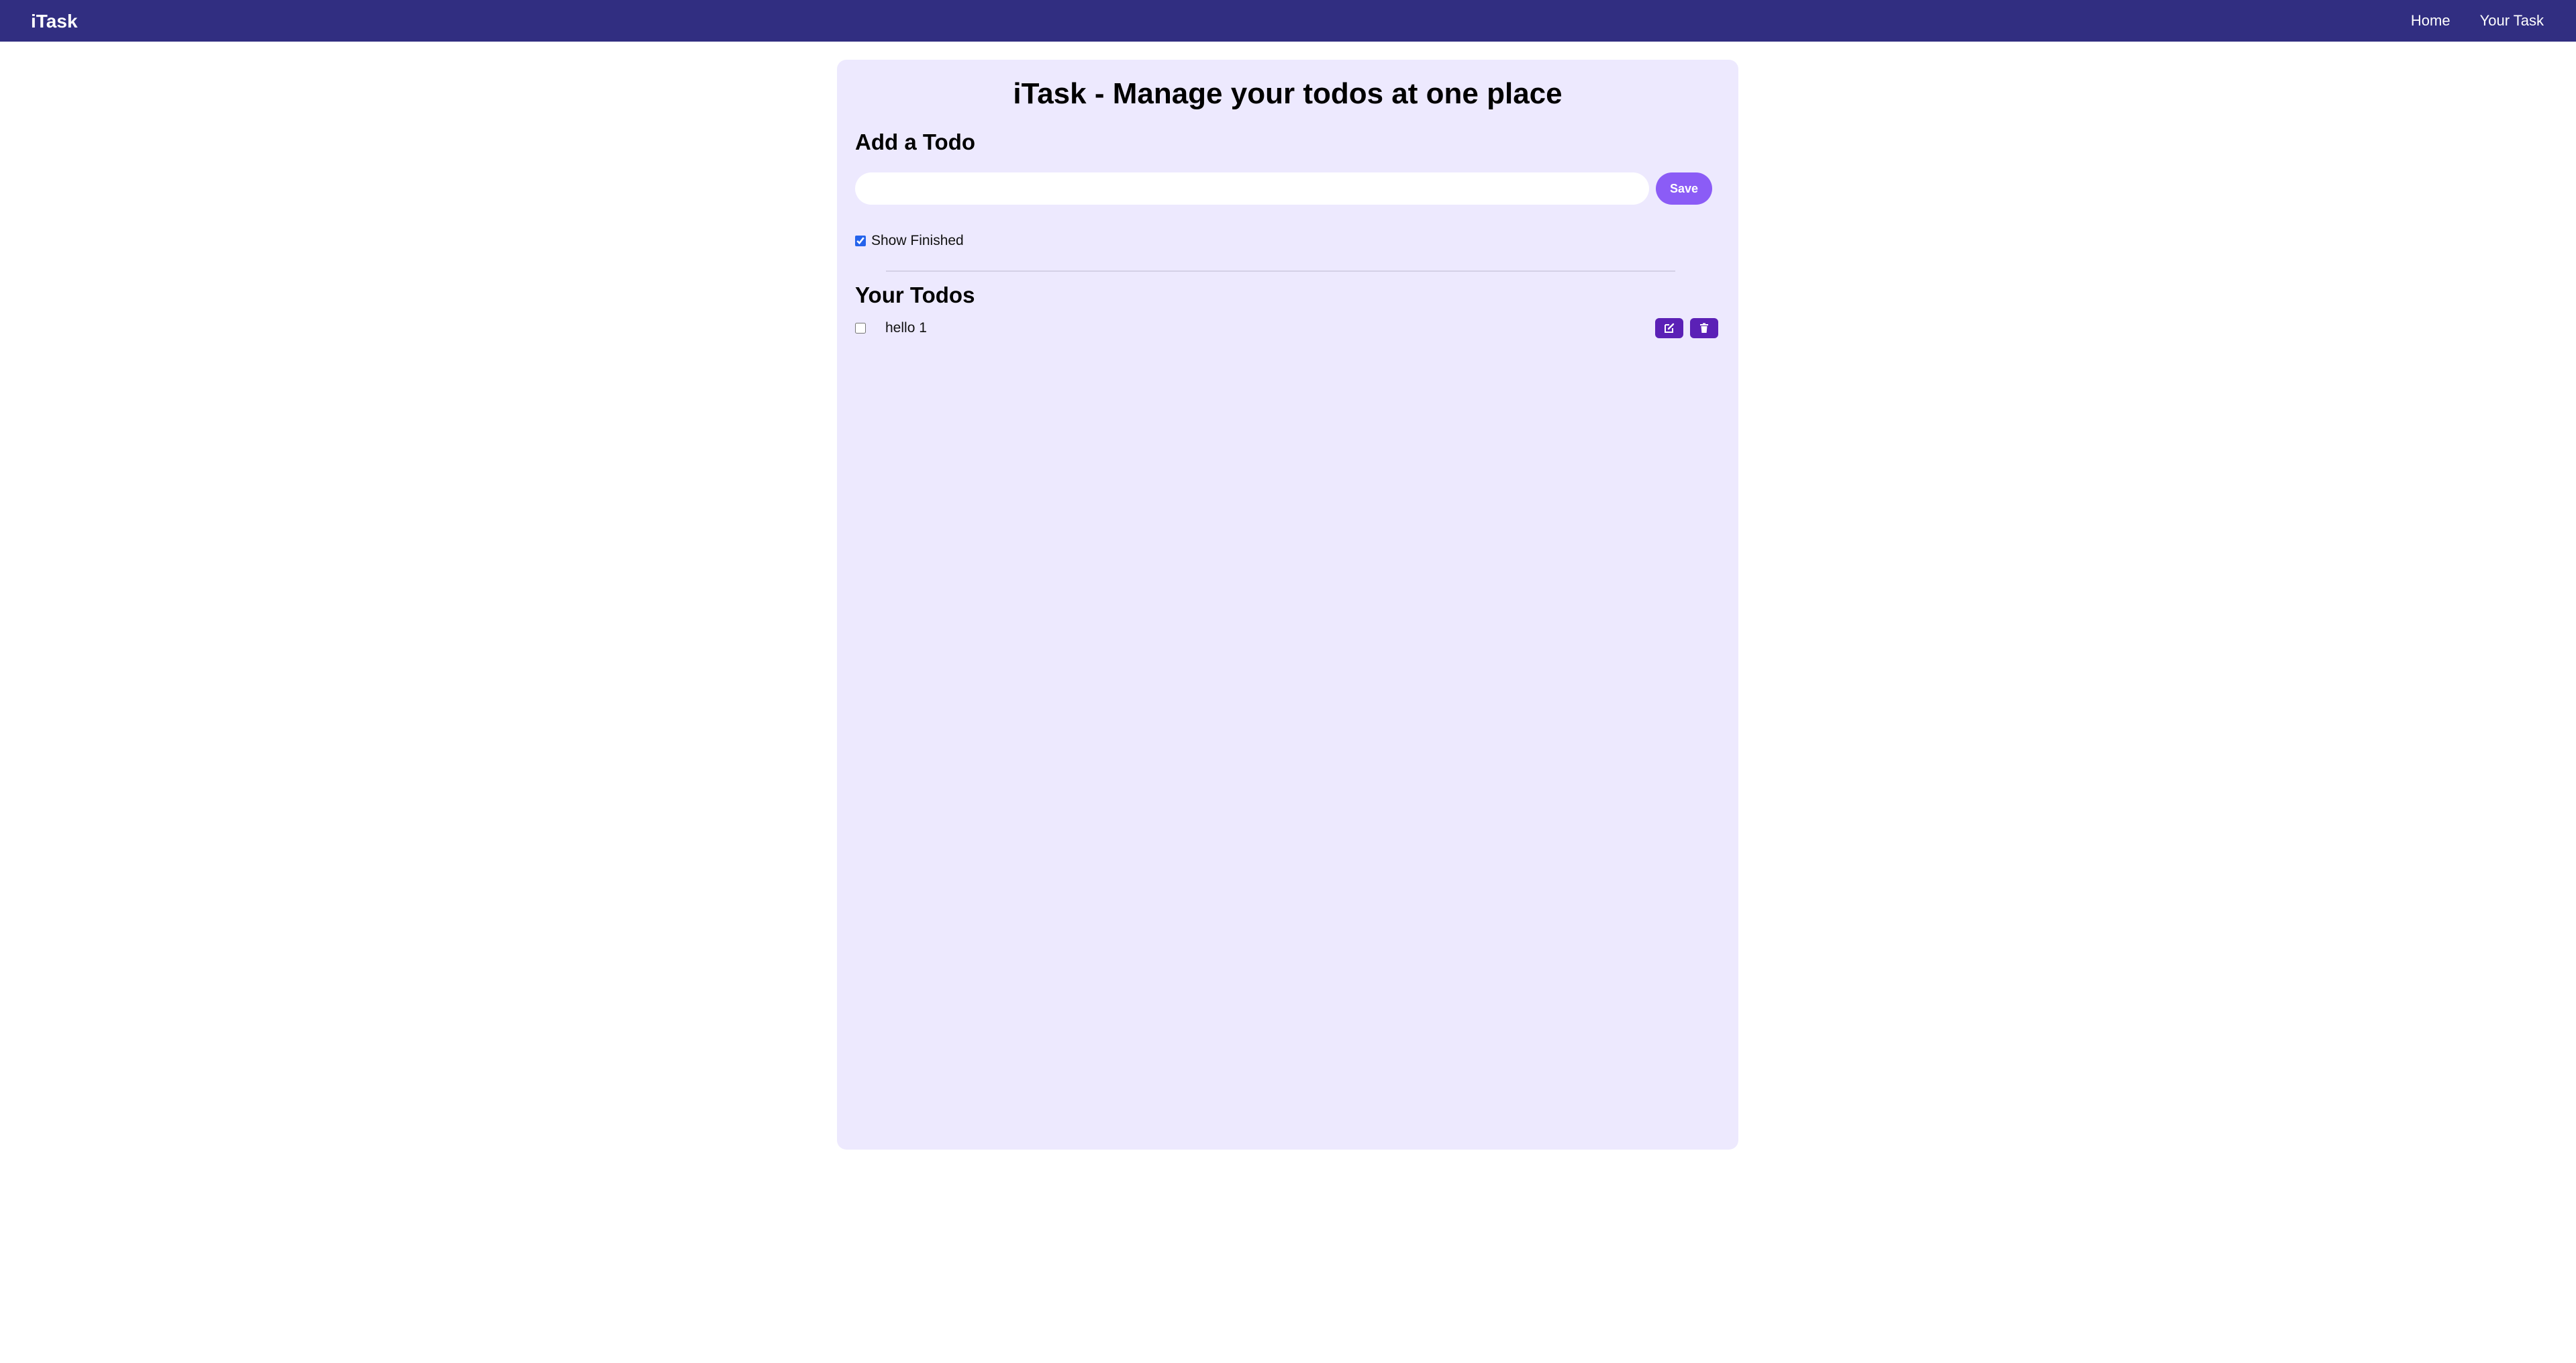 The width and height of the screenshot is (2576, 1363). I want to click on navbar: iTask Home Your Task, so click(1288, 21).